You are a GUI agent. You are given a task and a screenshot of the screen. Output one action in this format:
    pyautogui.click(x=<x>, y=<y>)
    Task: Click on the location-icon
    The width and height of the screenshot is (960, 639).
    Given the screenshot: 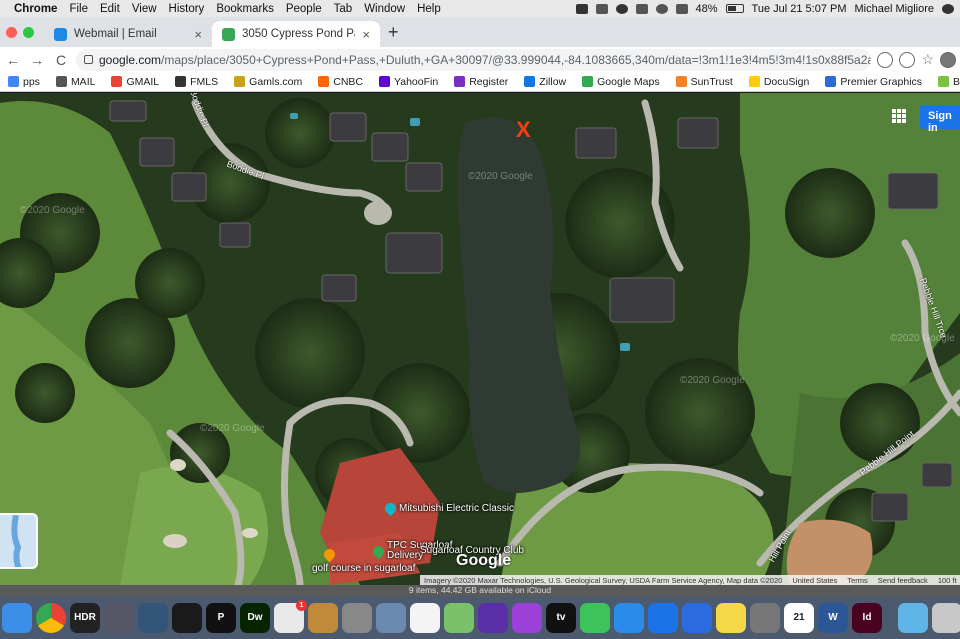 What is the action you would take?
    pyautogui.click(x=885, y=59)
    